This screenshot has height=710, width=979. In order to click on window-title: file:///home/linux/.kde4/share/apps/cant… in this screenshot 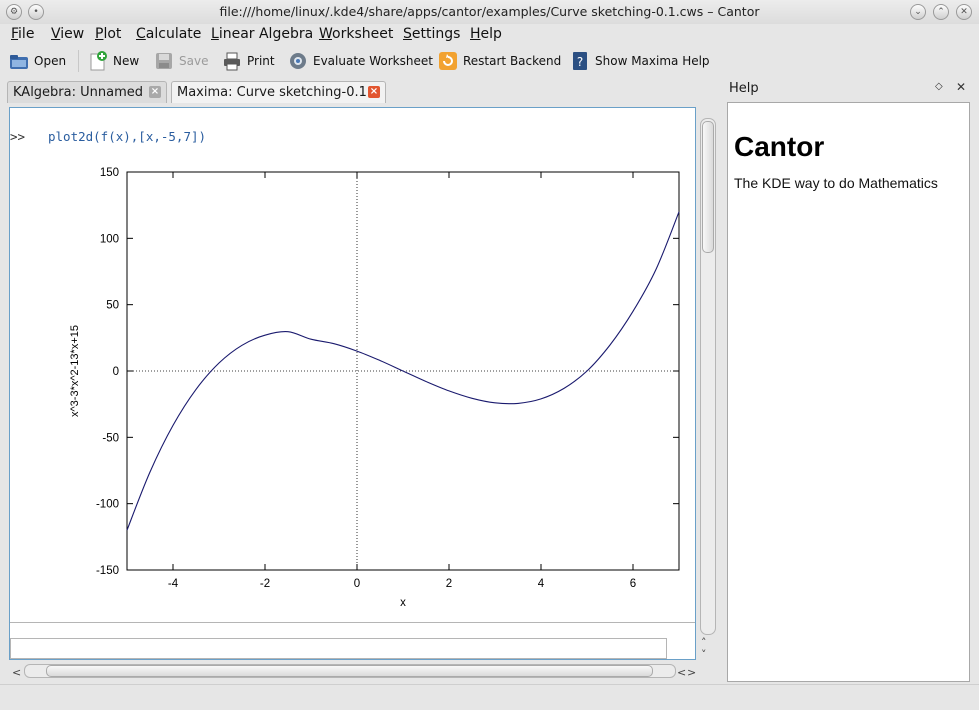, I will do `click(489, 11)`.